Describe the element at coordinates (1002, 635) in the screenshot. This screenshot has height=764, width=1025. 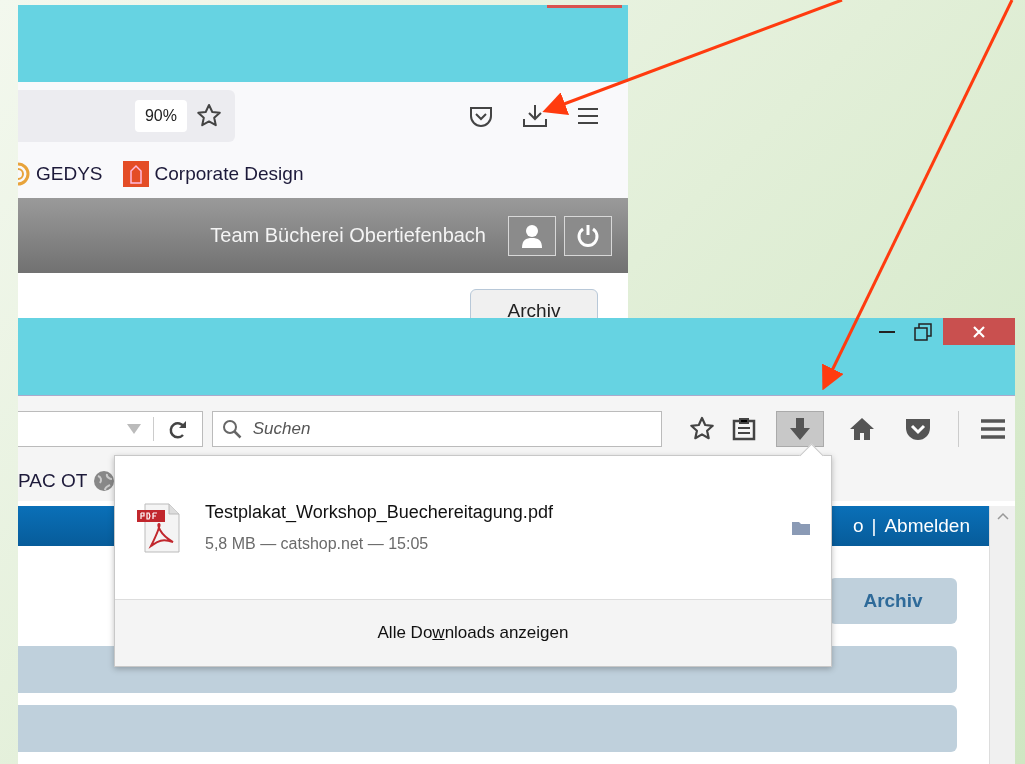
I see `scrollbar` at that location.